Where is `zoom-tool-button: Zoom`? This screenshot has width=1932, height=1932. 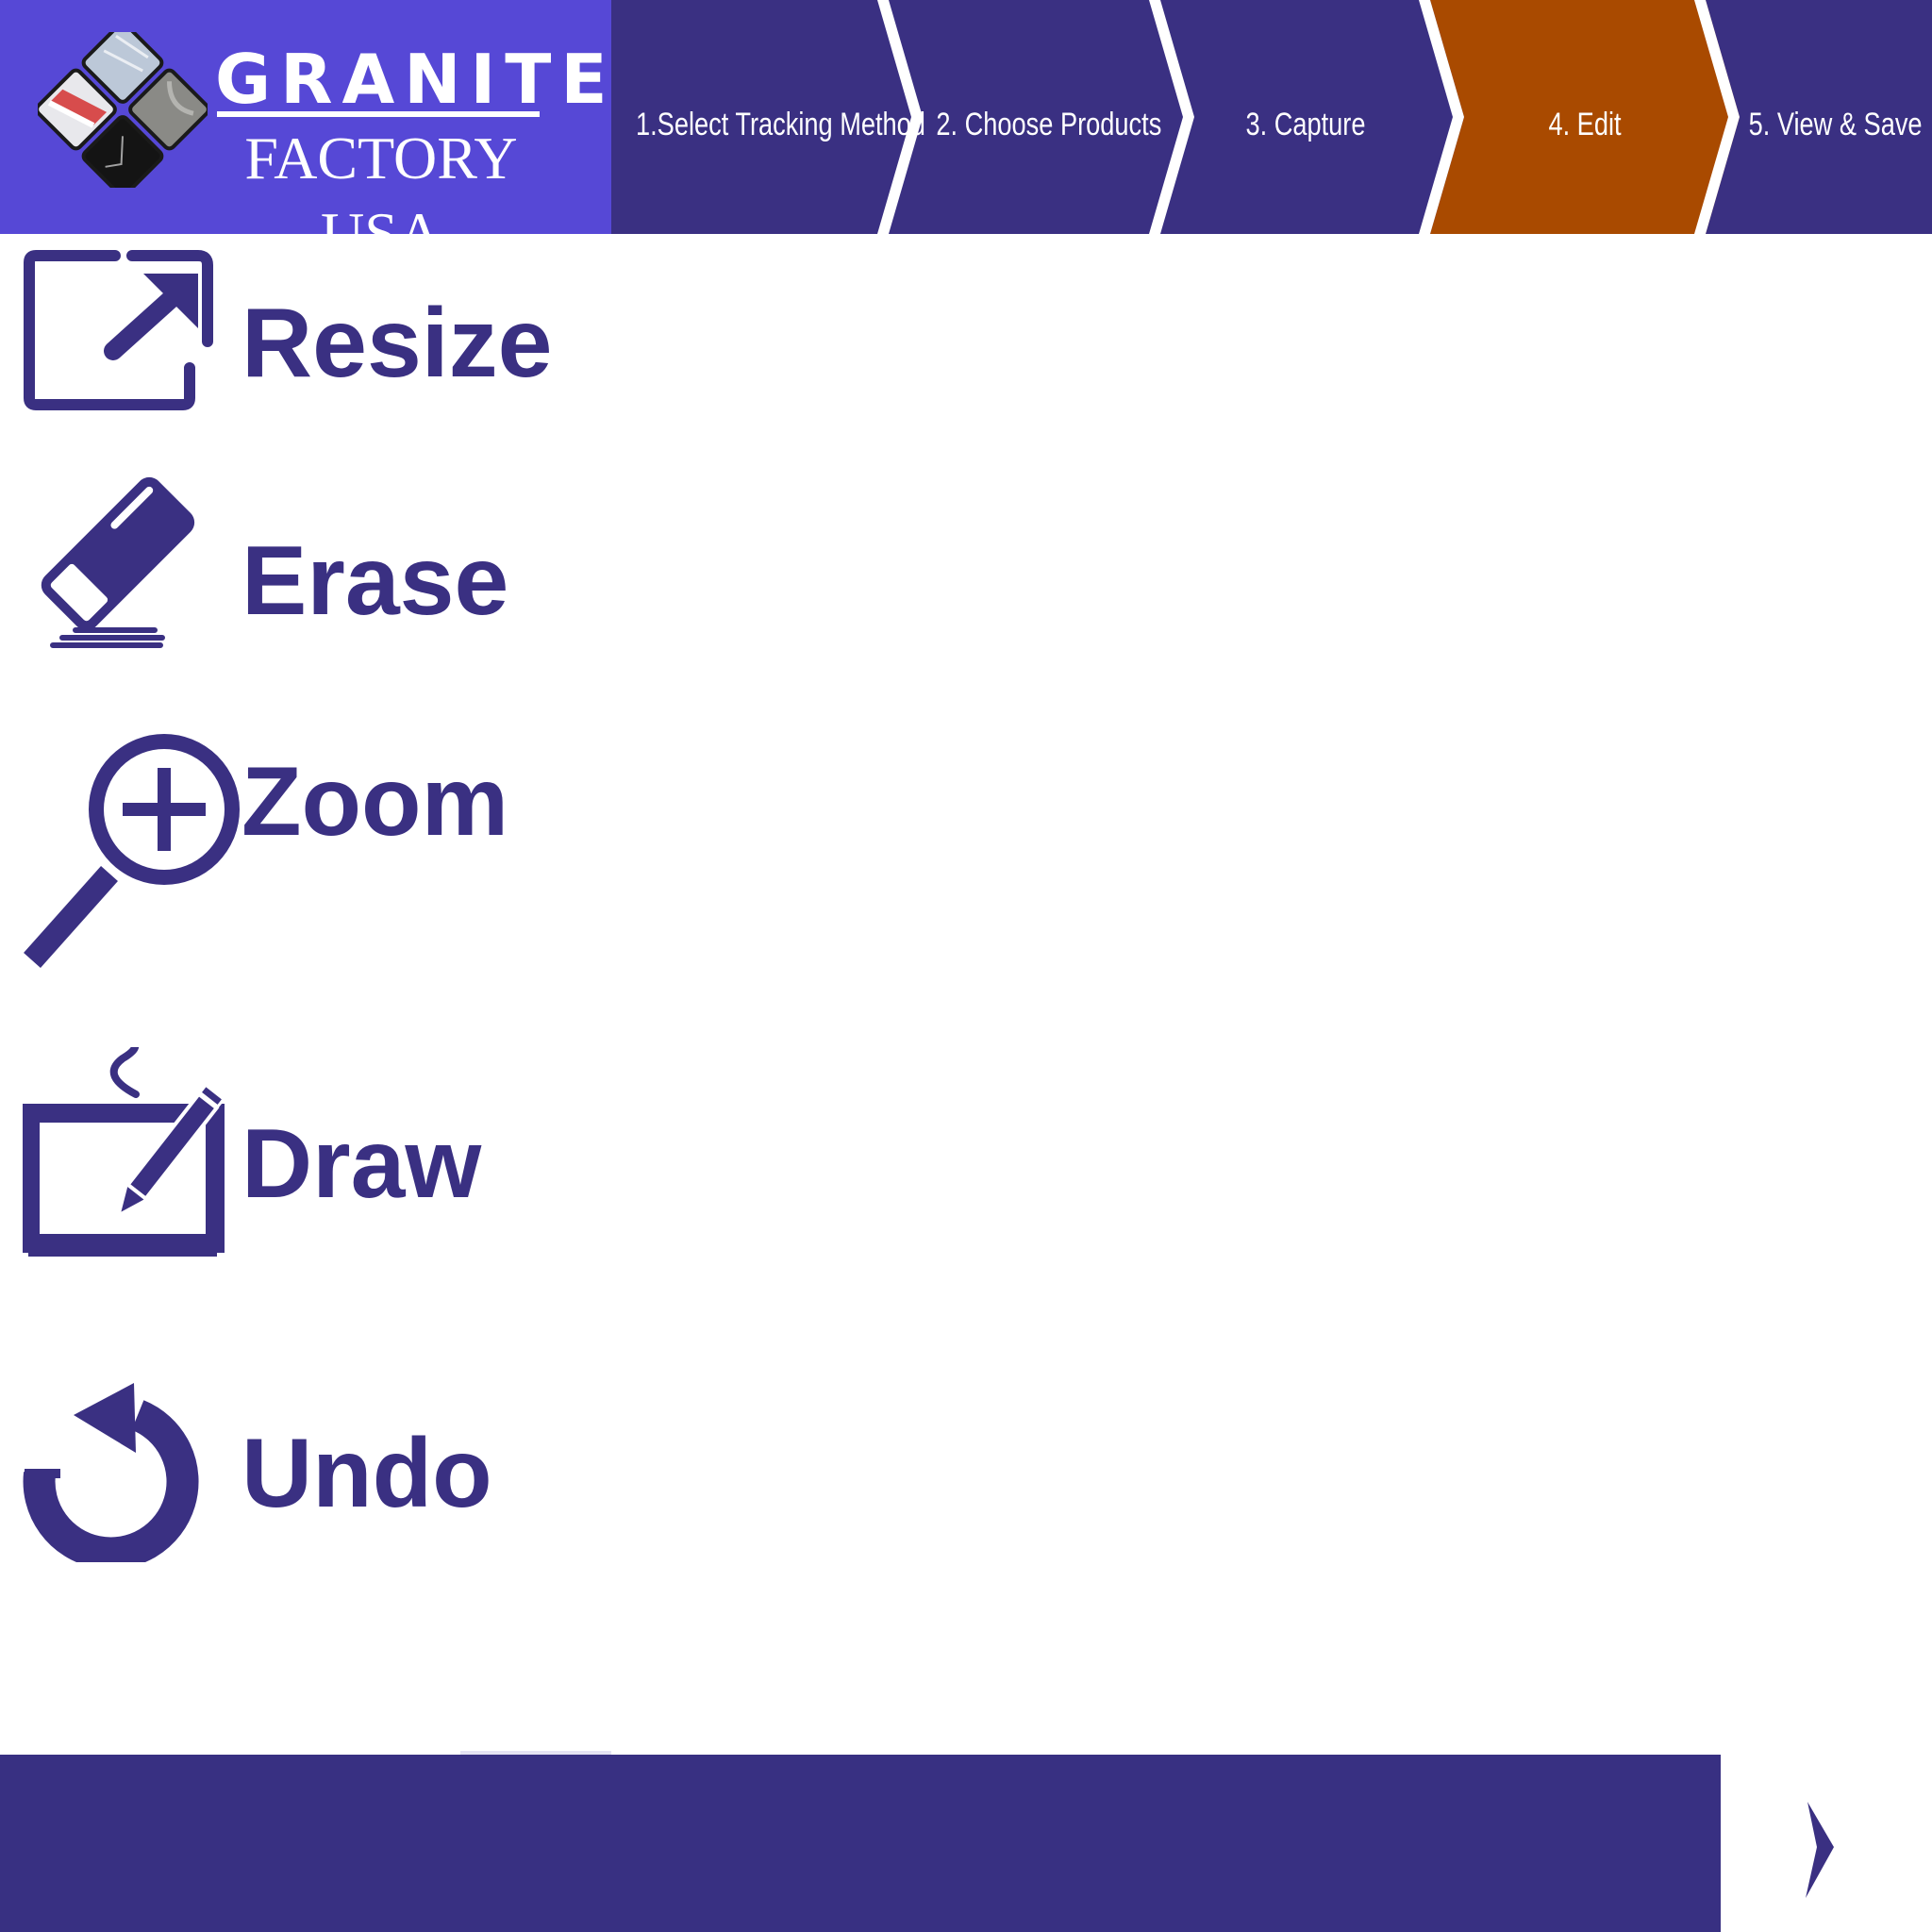
zoom-tool-button: Zoom is located at coordinates (306, 847).